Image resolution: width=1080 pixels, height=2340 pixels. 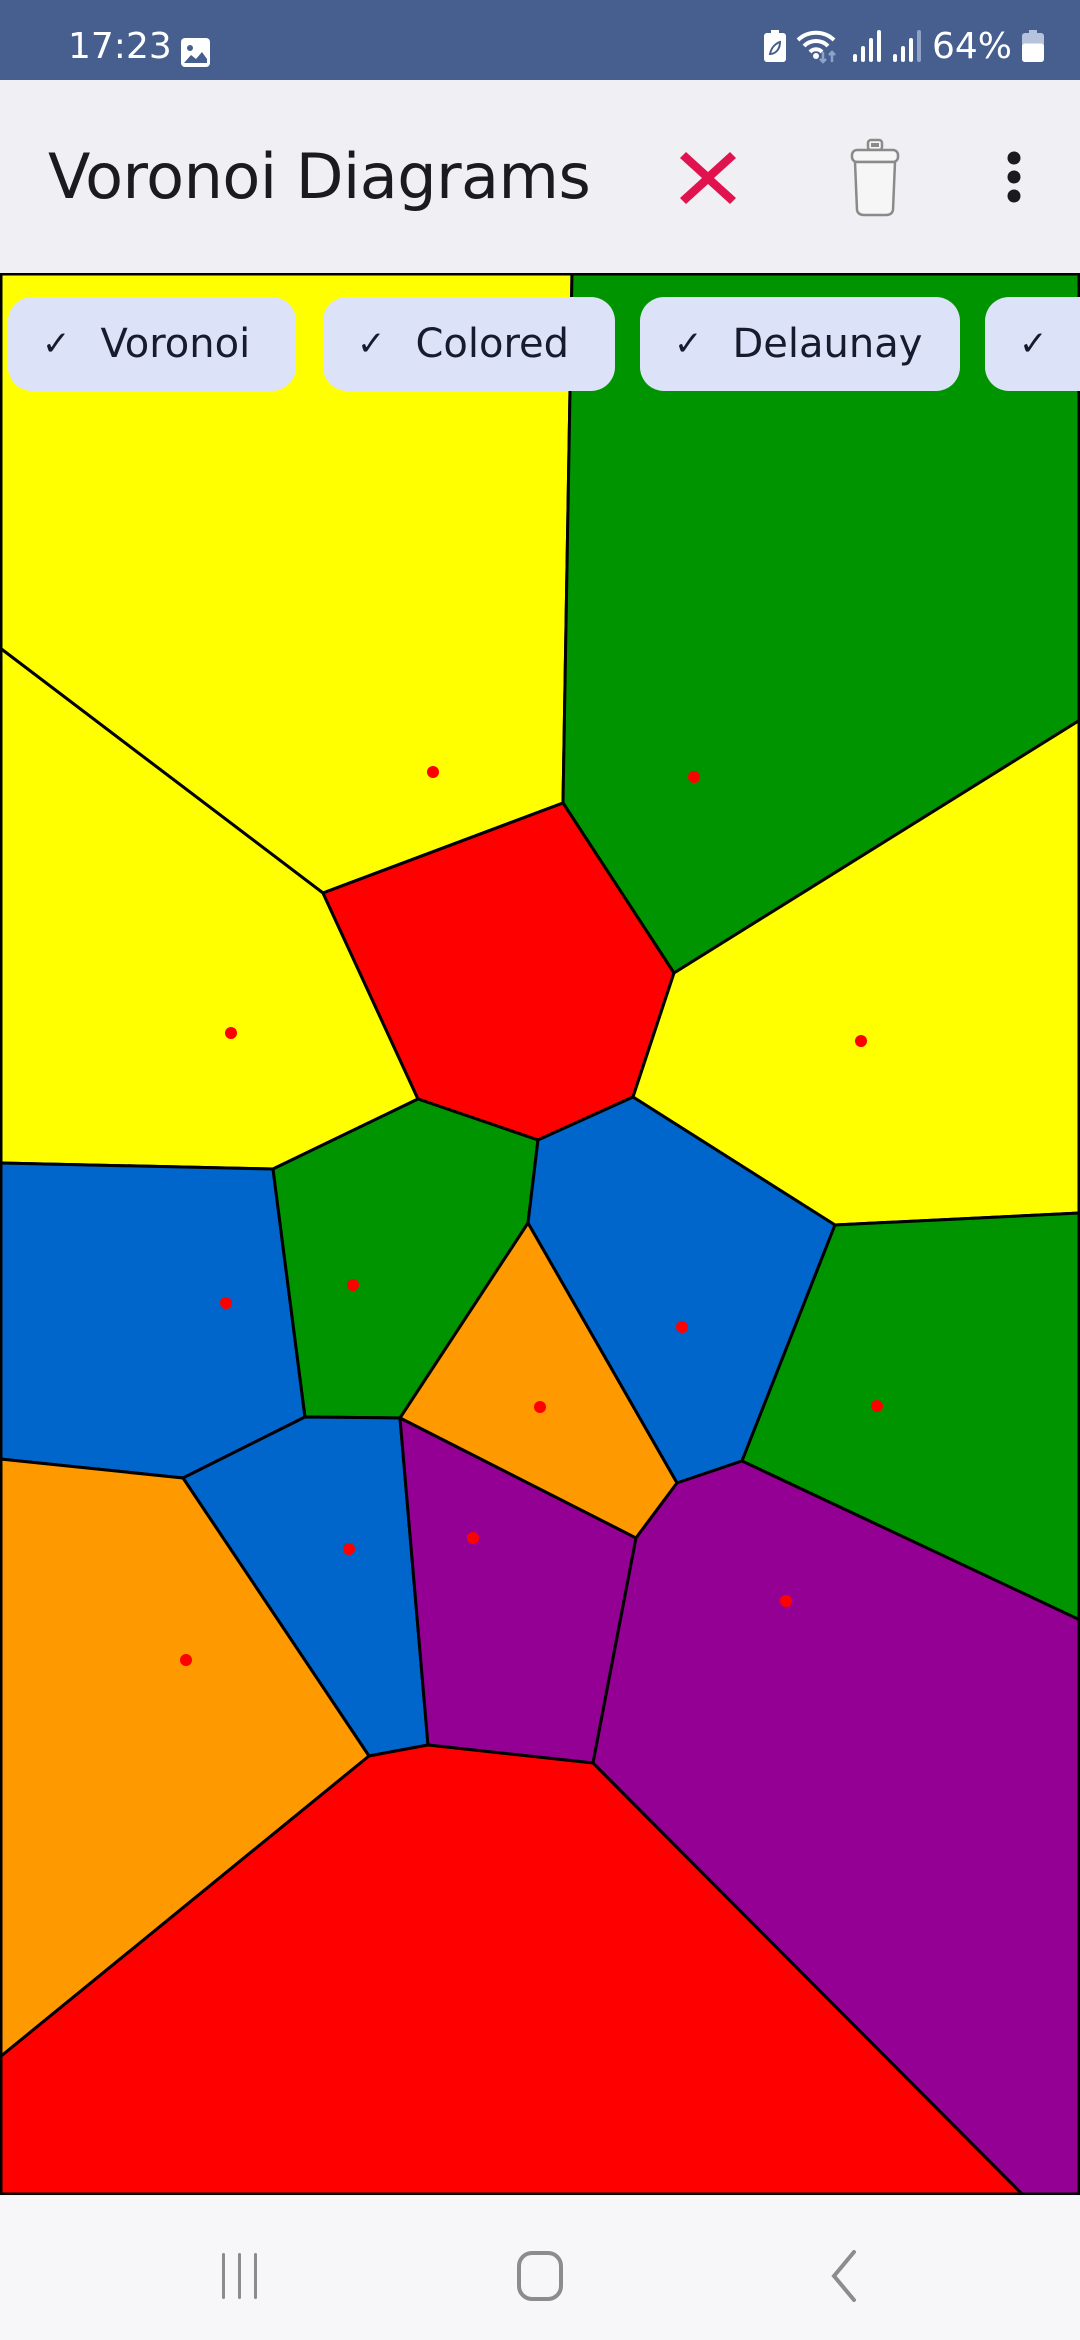 I want to click on chip-colored: ✓ Colored, so click(x=469, y=344).